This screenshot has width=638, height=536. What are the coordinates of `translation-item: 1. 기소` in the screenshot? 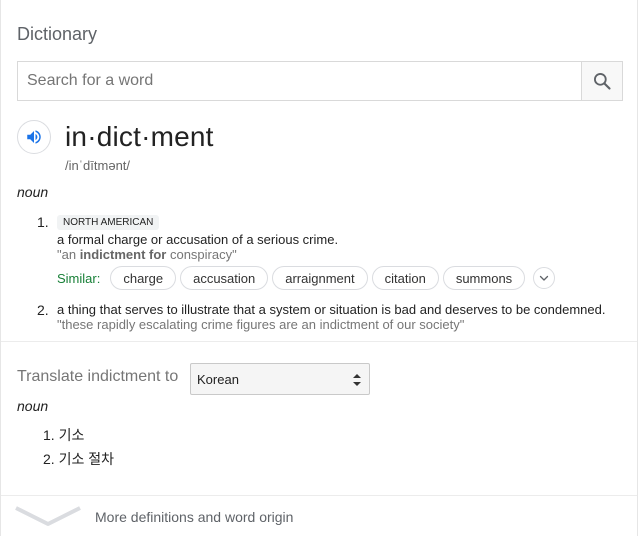 It's located at (63, 435).